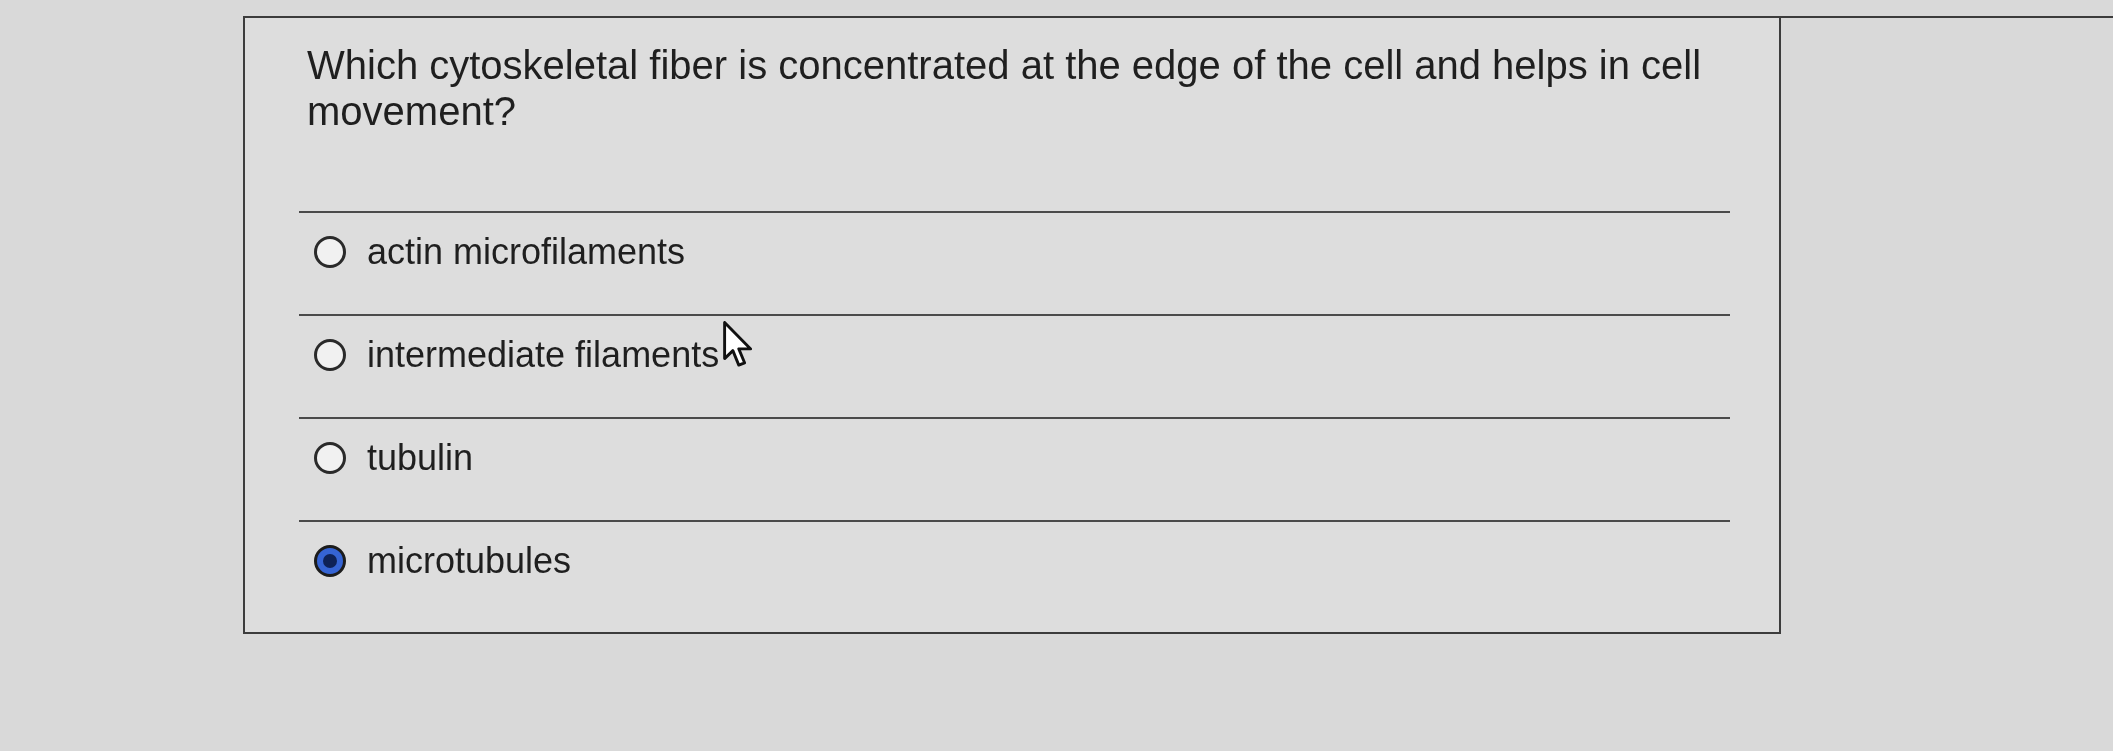 This screenshot has width=2113, height=751. What do you see at coordinates (1005, 88) in the screenshot?
I see `question-text: Which cytoskeletal fiber is concentrated at the edge of the cell and helps in cell movement?` at bounding box center [1005, 88].